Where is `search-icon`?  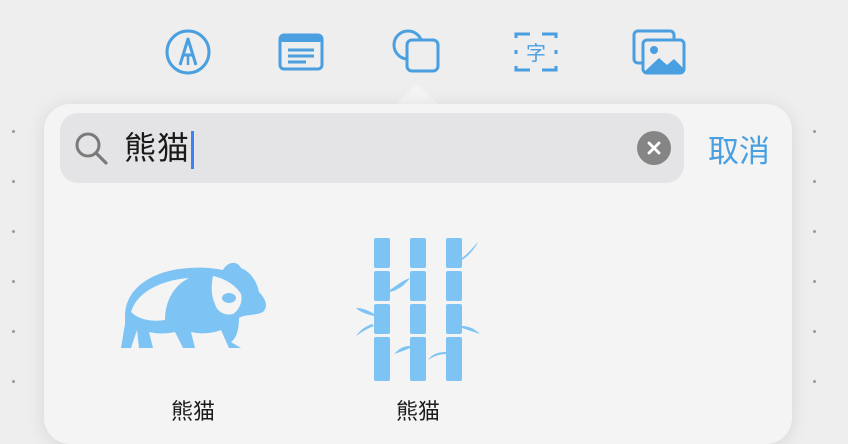
search-icon is located at coordinates (92, 151).